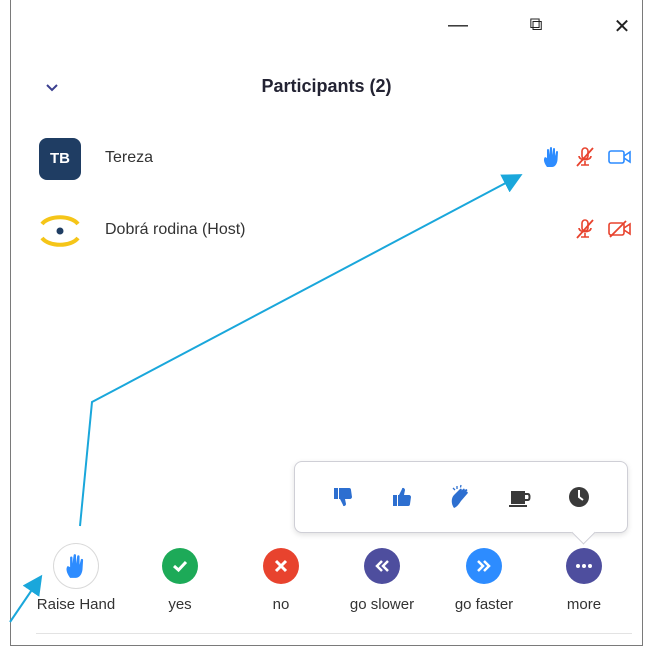 The image size is (645, 648). What do you see at coordinates (60, 231) in the screenshot?
I see `avatar` at bounding box center [60, 231].